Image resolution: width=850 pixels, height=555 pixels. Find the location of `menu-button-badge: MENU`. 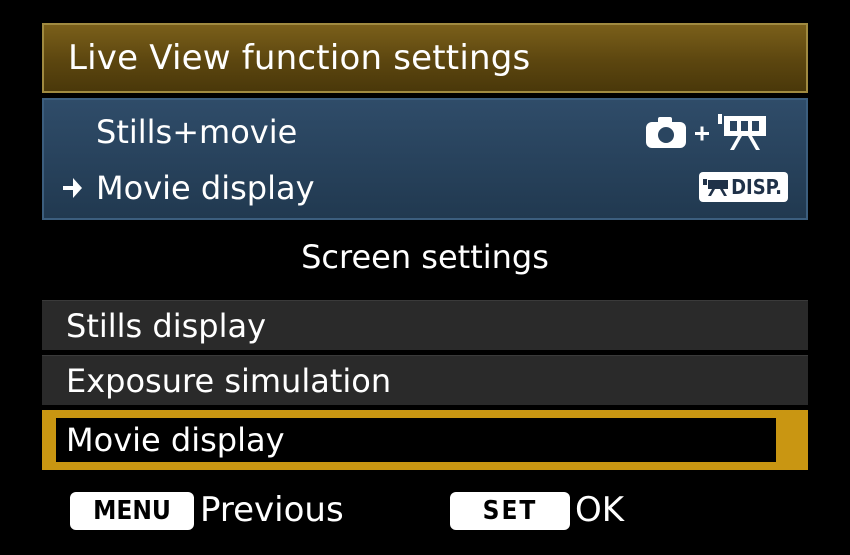

menu-button-badge: MENU is located at coordinates (132, 511).